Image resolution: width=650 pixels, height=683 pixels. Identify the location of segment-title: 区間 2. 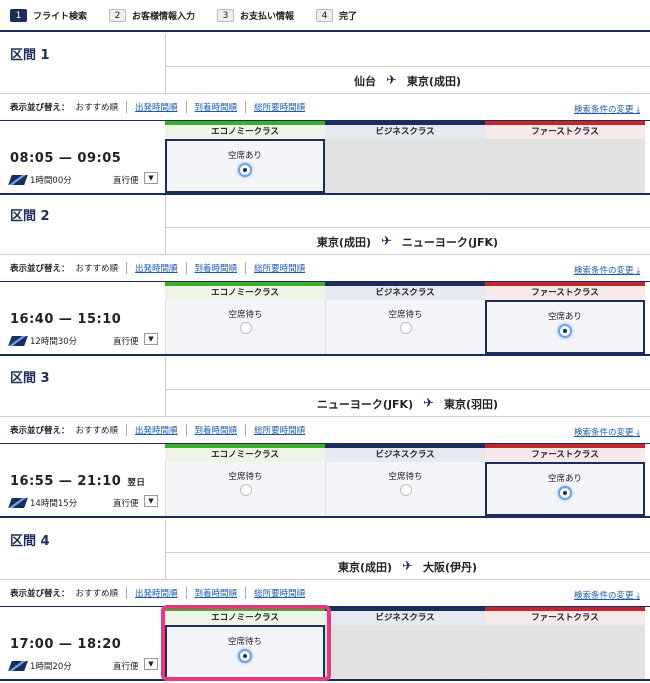
(30, 216).